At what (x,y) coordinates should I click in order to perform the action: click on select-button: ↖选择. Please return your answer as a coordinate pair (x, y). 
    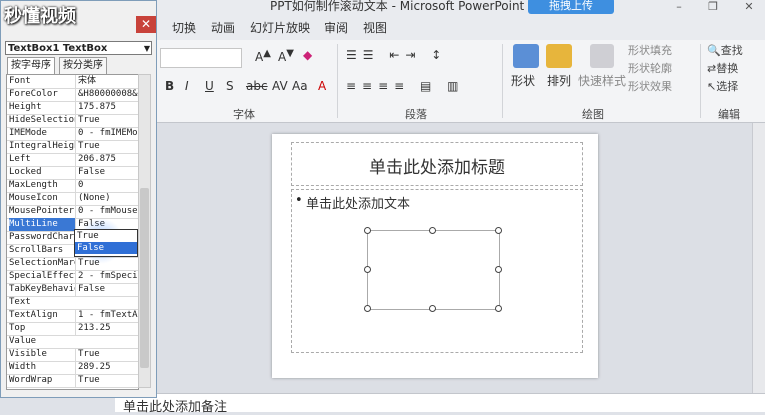
    Looking at the image, I should click on (722, 86).